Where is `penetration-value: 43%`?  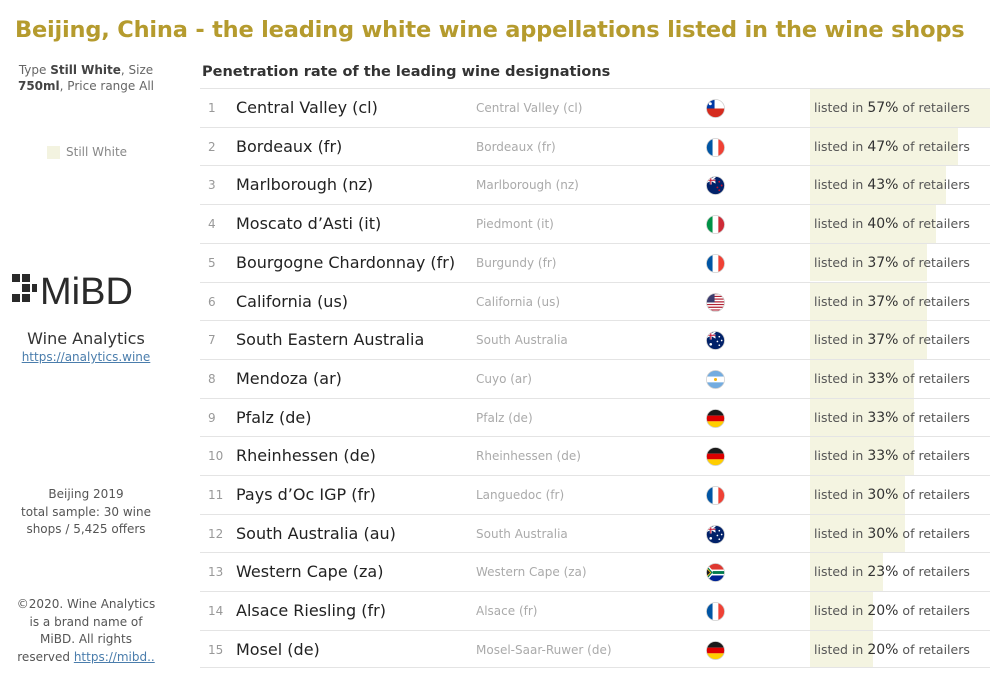
penetration-value: 43% is located at coordinates (883, 185).